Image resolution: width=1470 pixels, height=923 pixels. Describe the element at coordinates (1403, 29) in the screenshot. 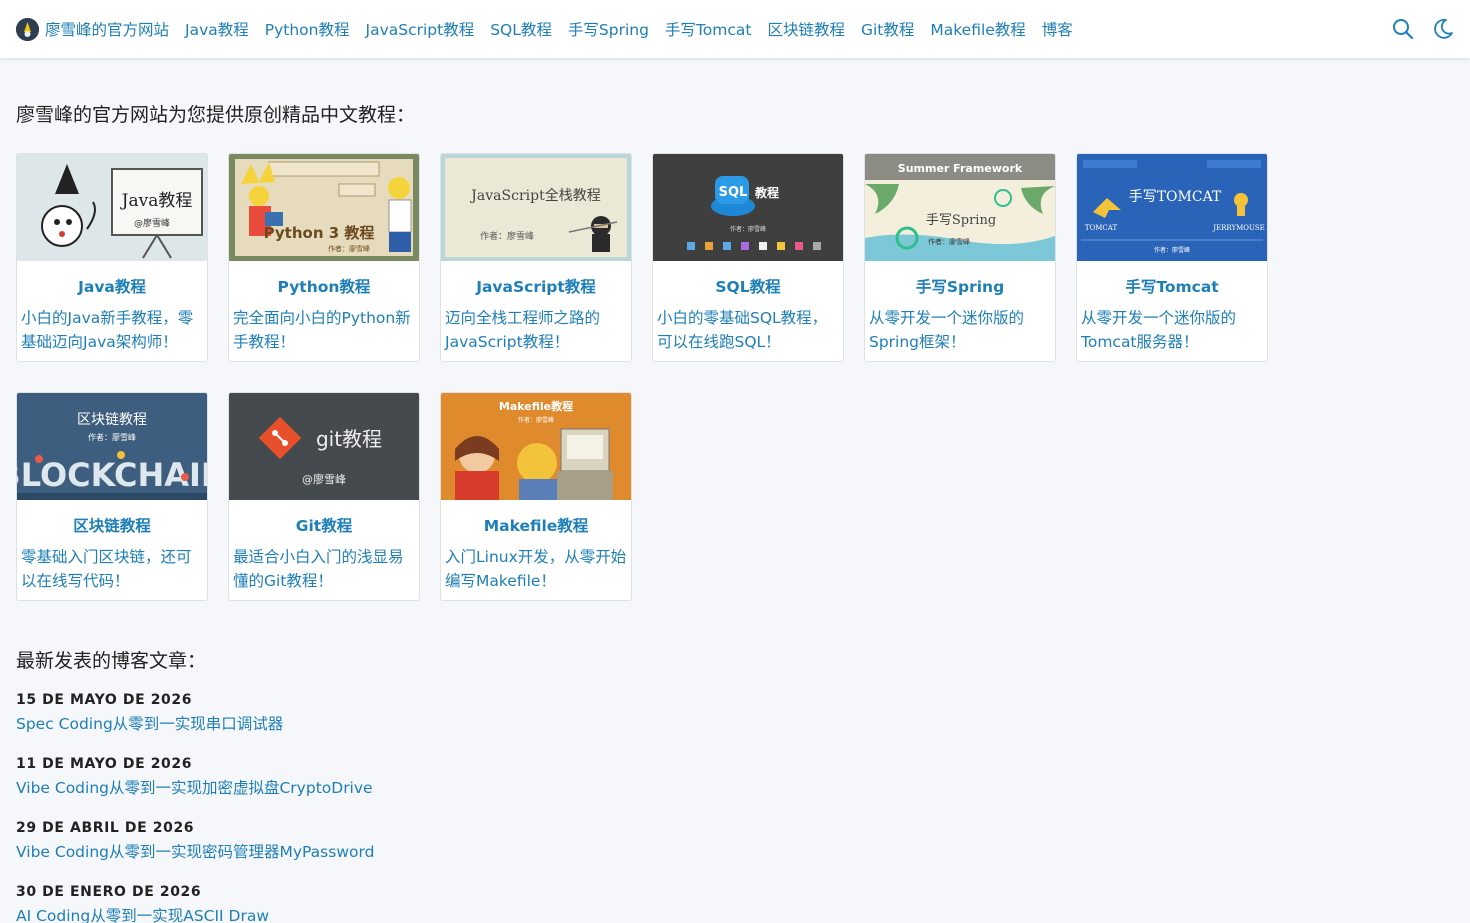

I see `search-icon` at that location.